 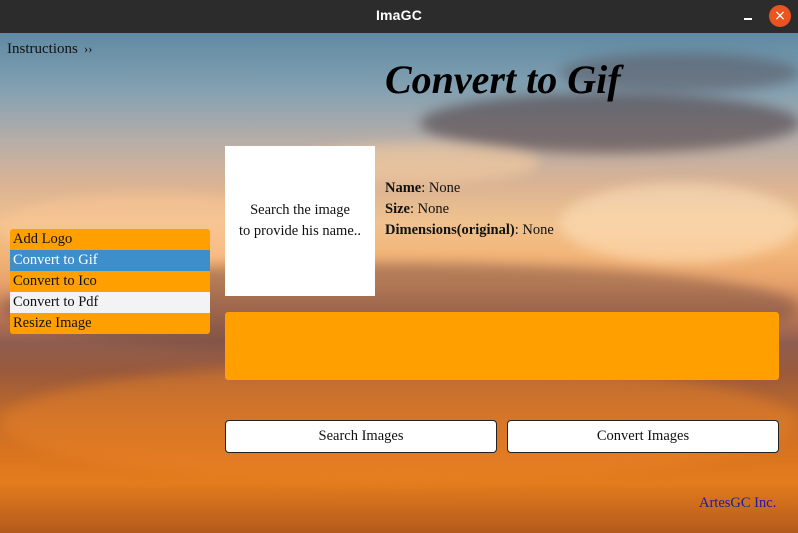 I want to click on close-icon: ×, so click(x=780, y=16).